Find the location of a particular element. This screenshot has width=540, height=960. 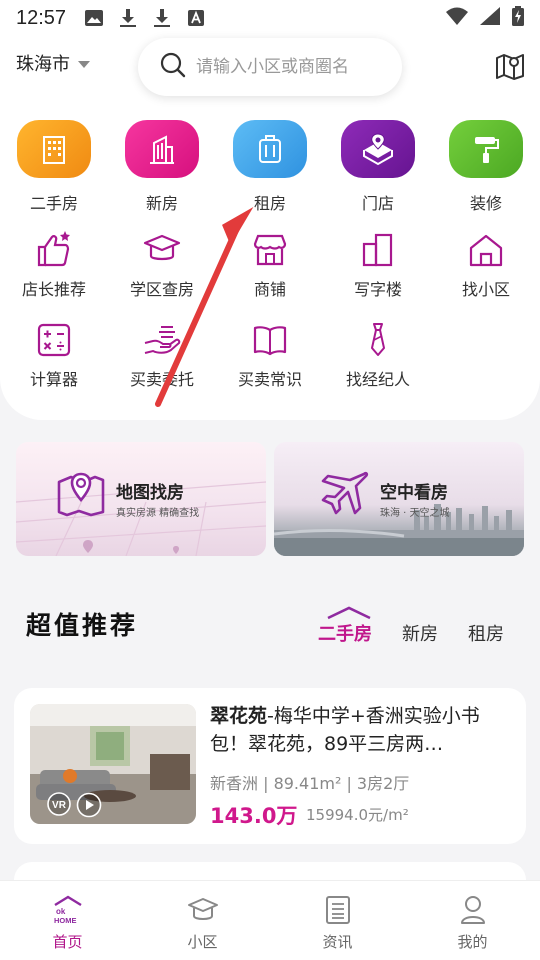

main-category-row: 二手房 新房 租房 门店 装修 is located at coordinates (270, 167).